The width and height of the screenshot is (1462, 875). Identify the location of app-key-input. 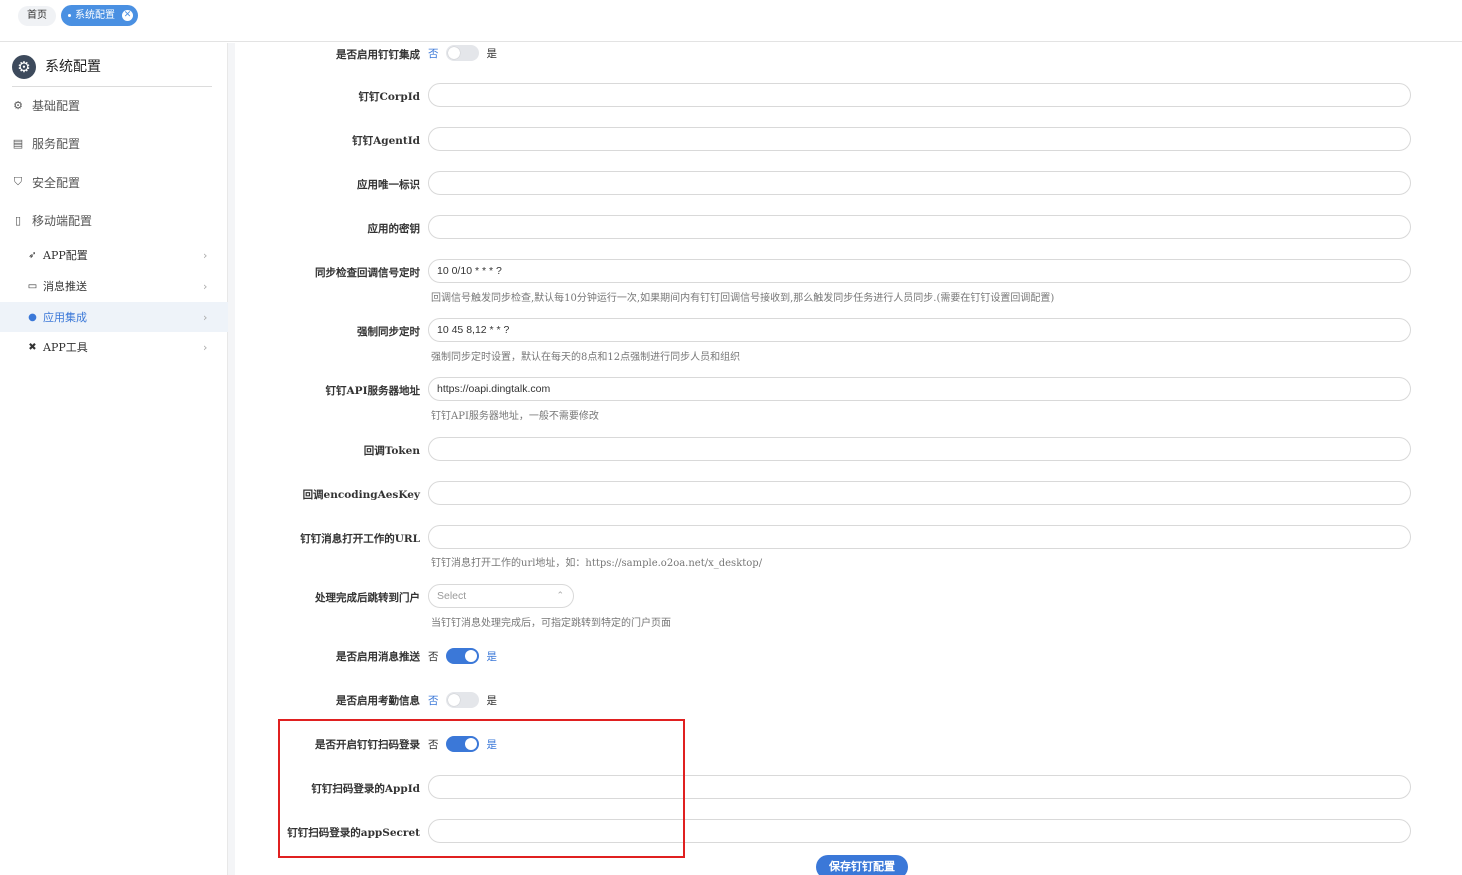
(919, 183).